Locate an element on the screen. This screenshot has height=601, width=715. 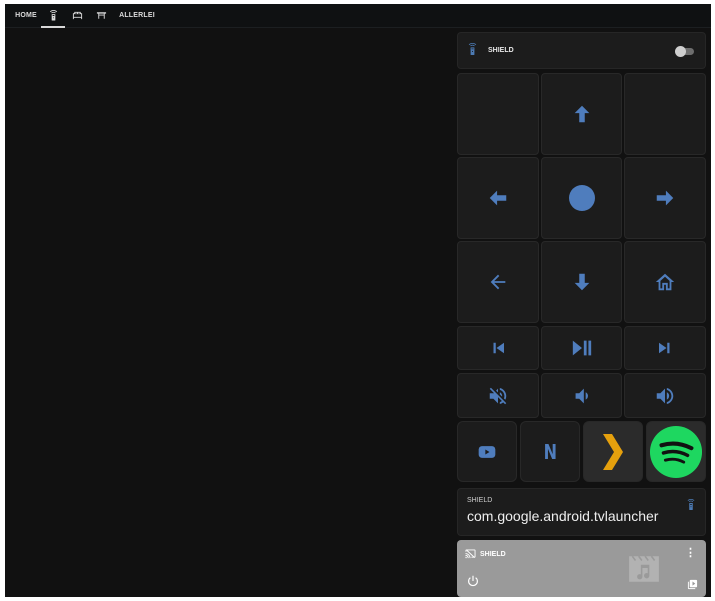
volume-down-icon is located at coordinates (581, 395).